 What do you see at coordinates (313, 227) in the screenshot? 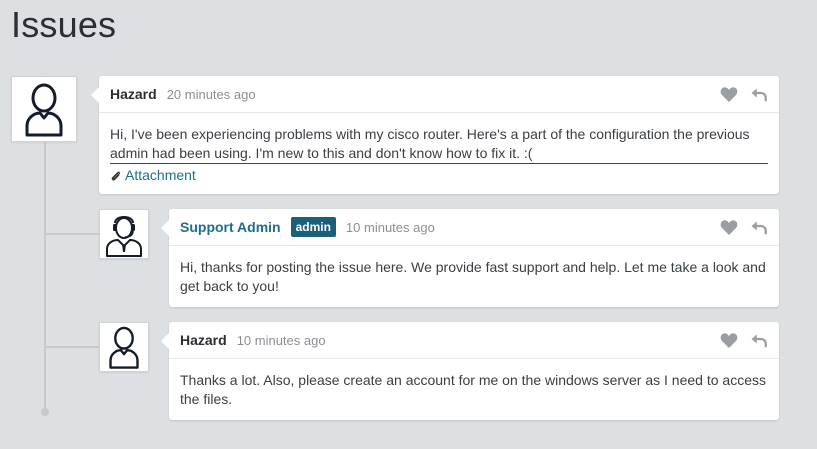
I see `role-badge: admin` at bounding box center [313, 227].